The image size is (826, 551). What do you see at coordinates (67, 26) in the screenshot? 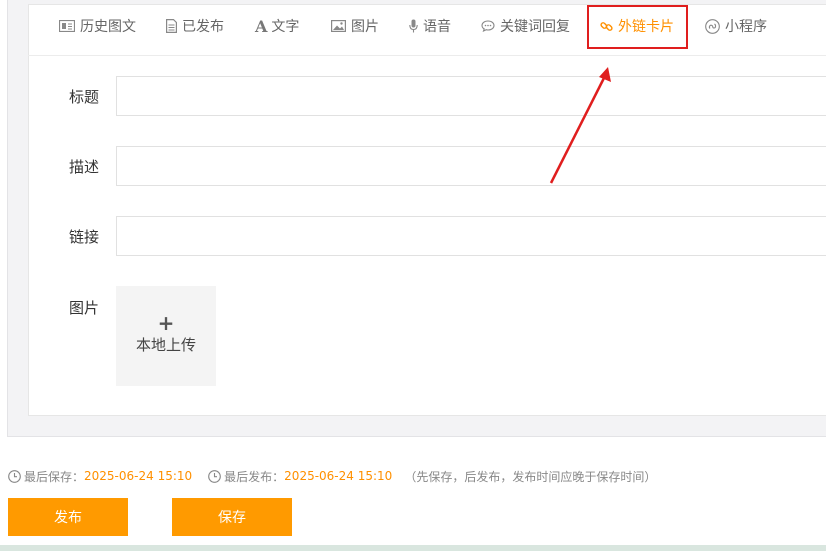
I see `history-icon` at bounding box center [67, 26].